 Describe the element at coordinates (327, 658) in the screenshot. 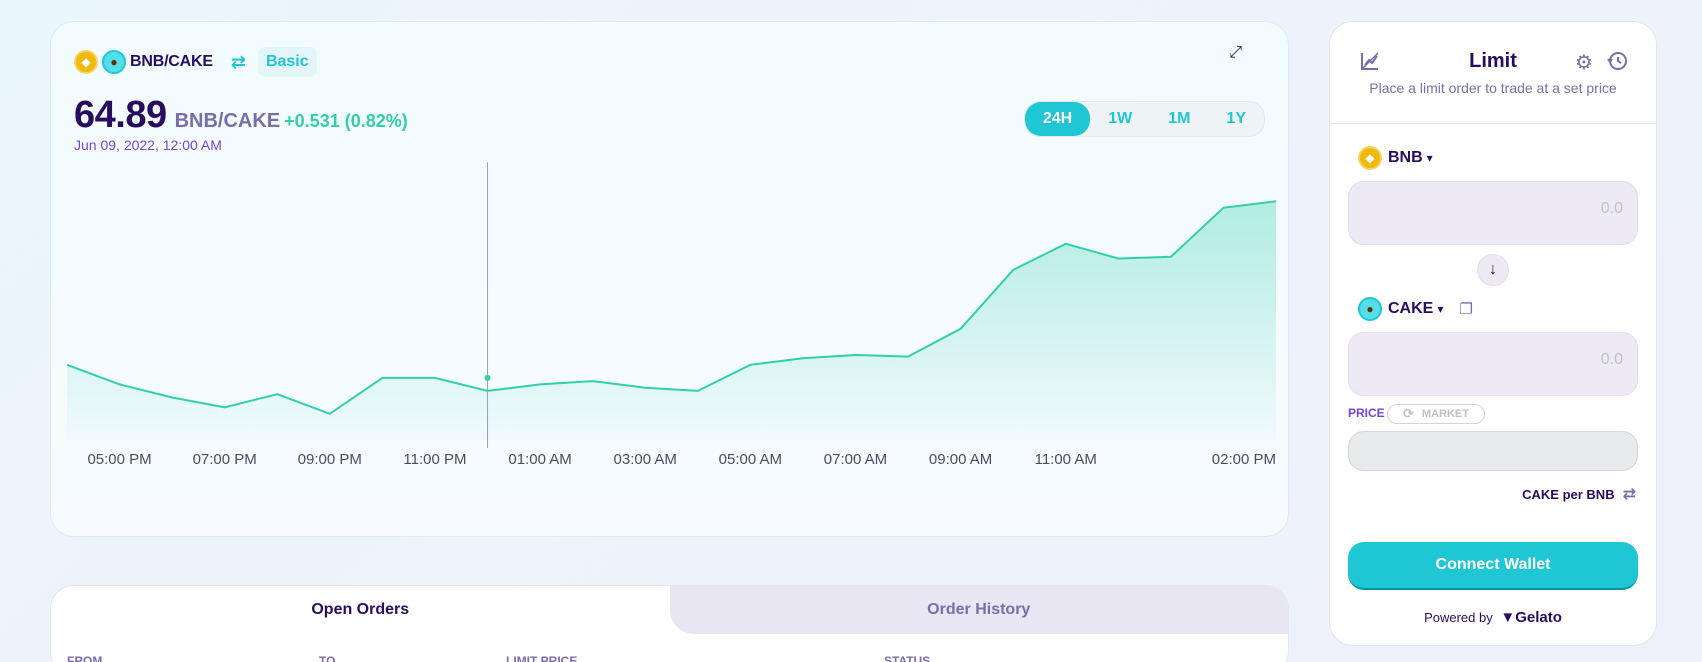

I see `column-to: To` at that location.